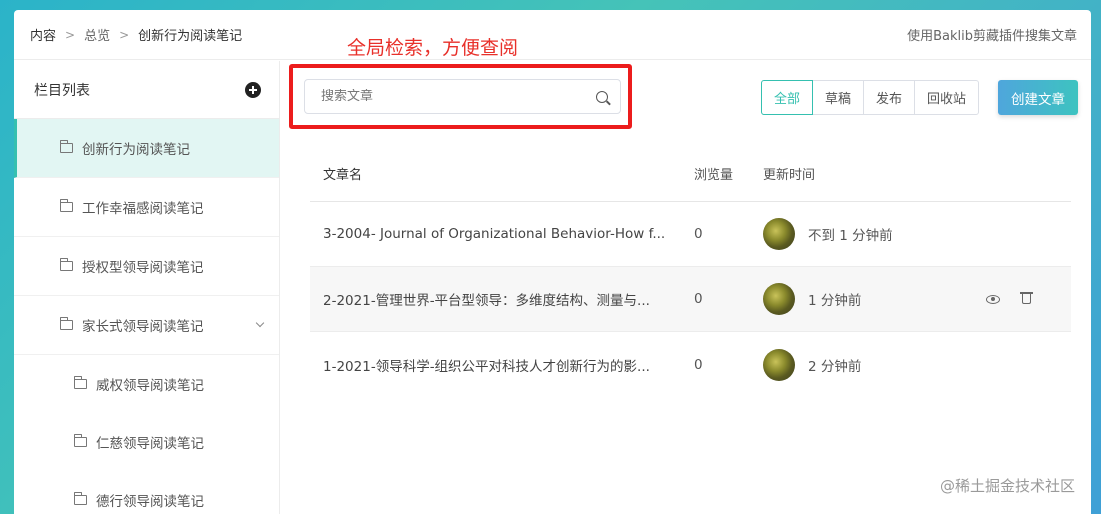  Describe the element at coordinates (146, 90) in the screenshot. I see `sidebar-header: 栏目列表` at that location.